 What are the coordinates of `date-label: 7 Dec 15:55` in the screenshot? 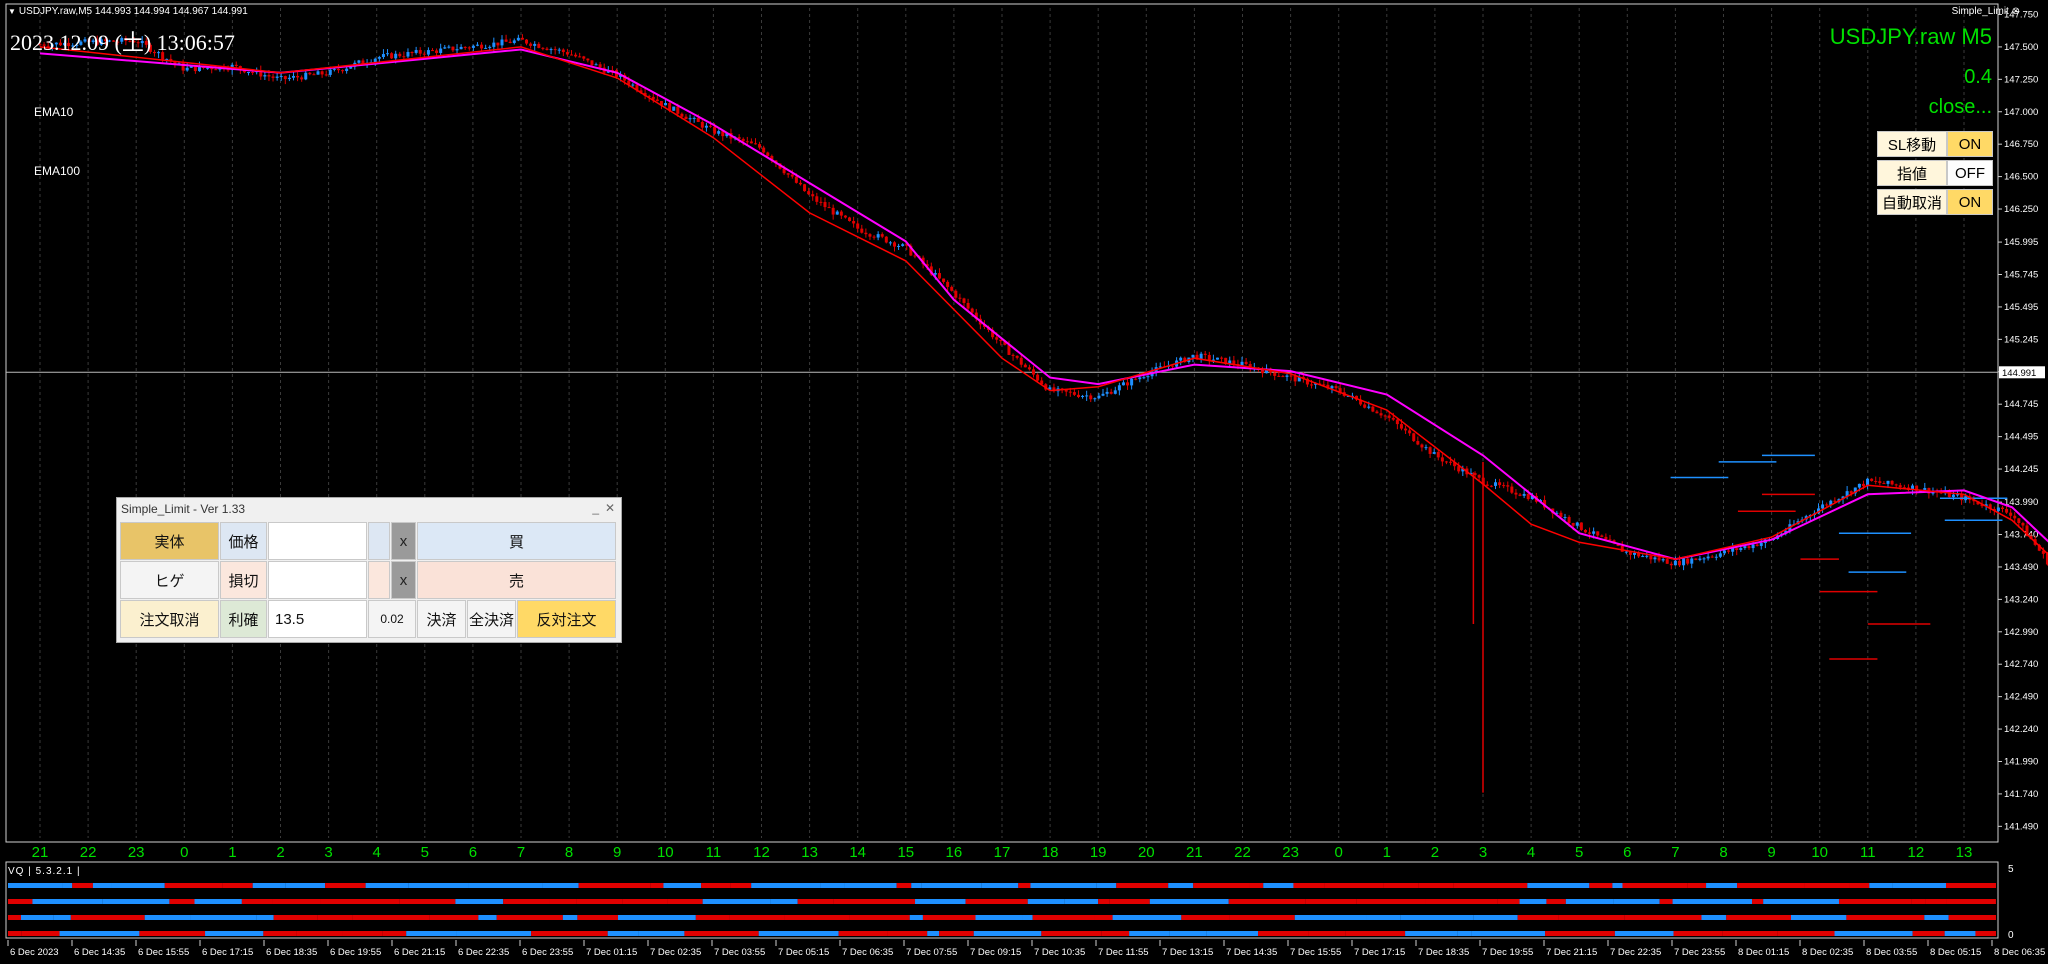 It's located at (1315, 952).